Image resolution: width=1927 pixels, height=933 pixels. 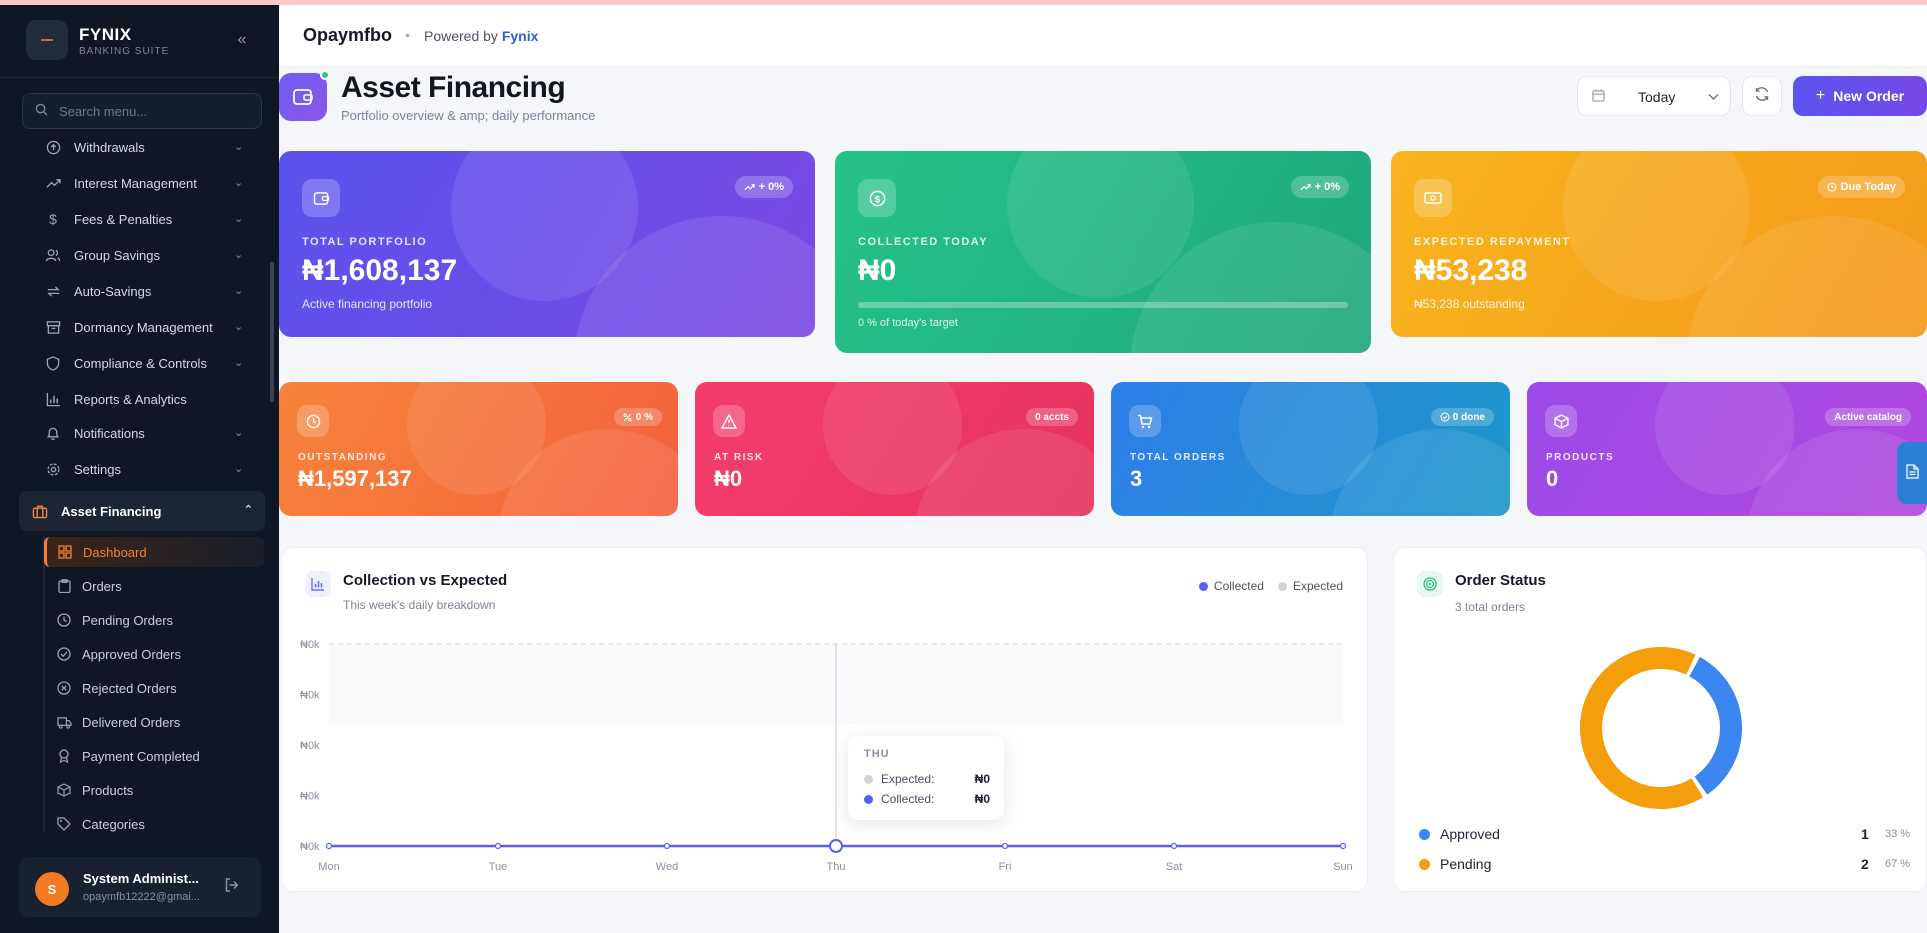 I want to click on chevron-down-icon, so click(x=1713, y=97).